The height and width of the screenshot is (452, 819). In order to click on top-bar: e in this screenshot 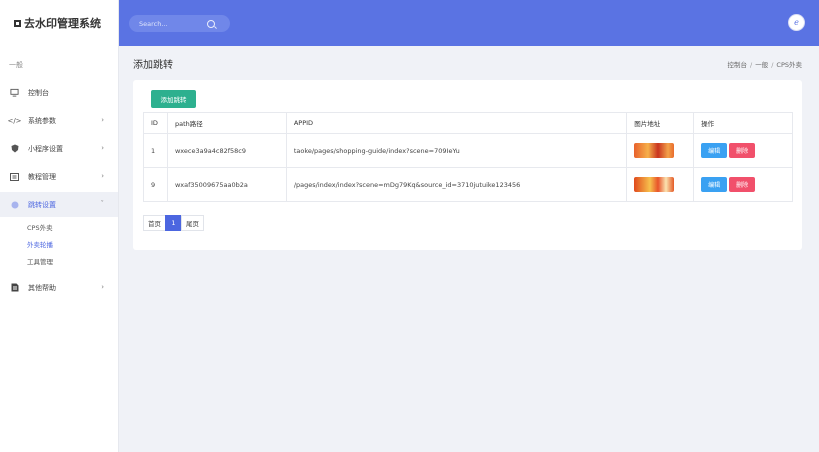, I will do `click(469, 23)`.